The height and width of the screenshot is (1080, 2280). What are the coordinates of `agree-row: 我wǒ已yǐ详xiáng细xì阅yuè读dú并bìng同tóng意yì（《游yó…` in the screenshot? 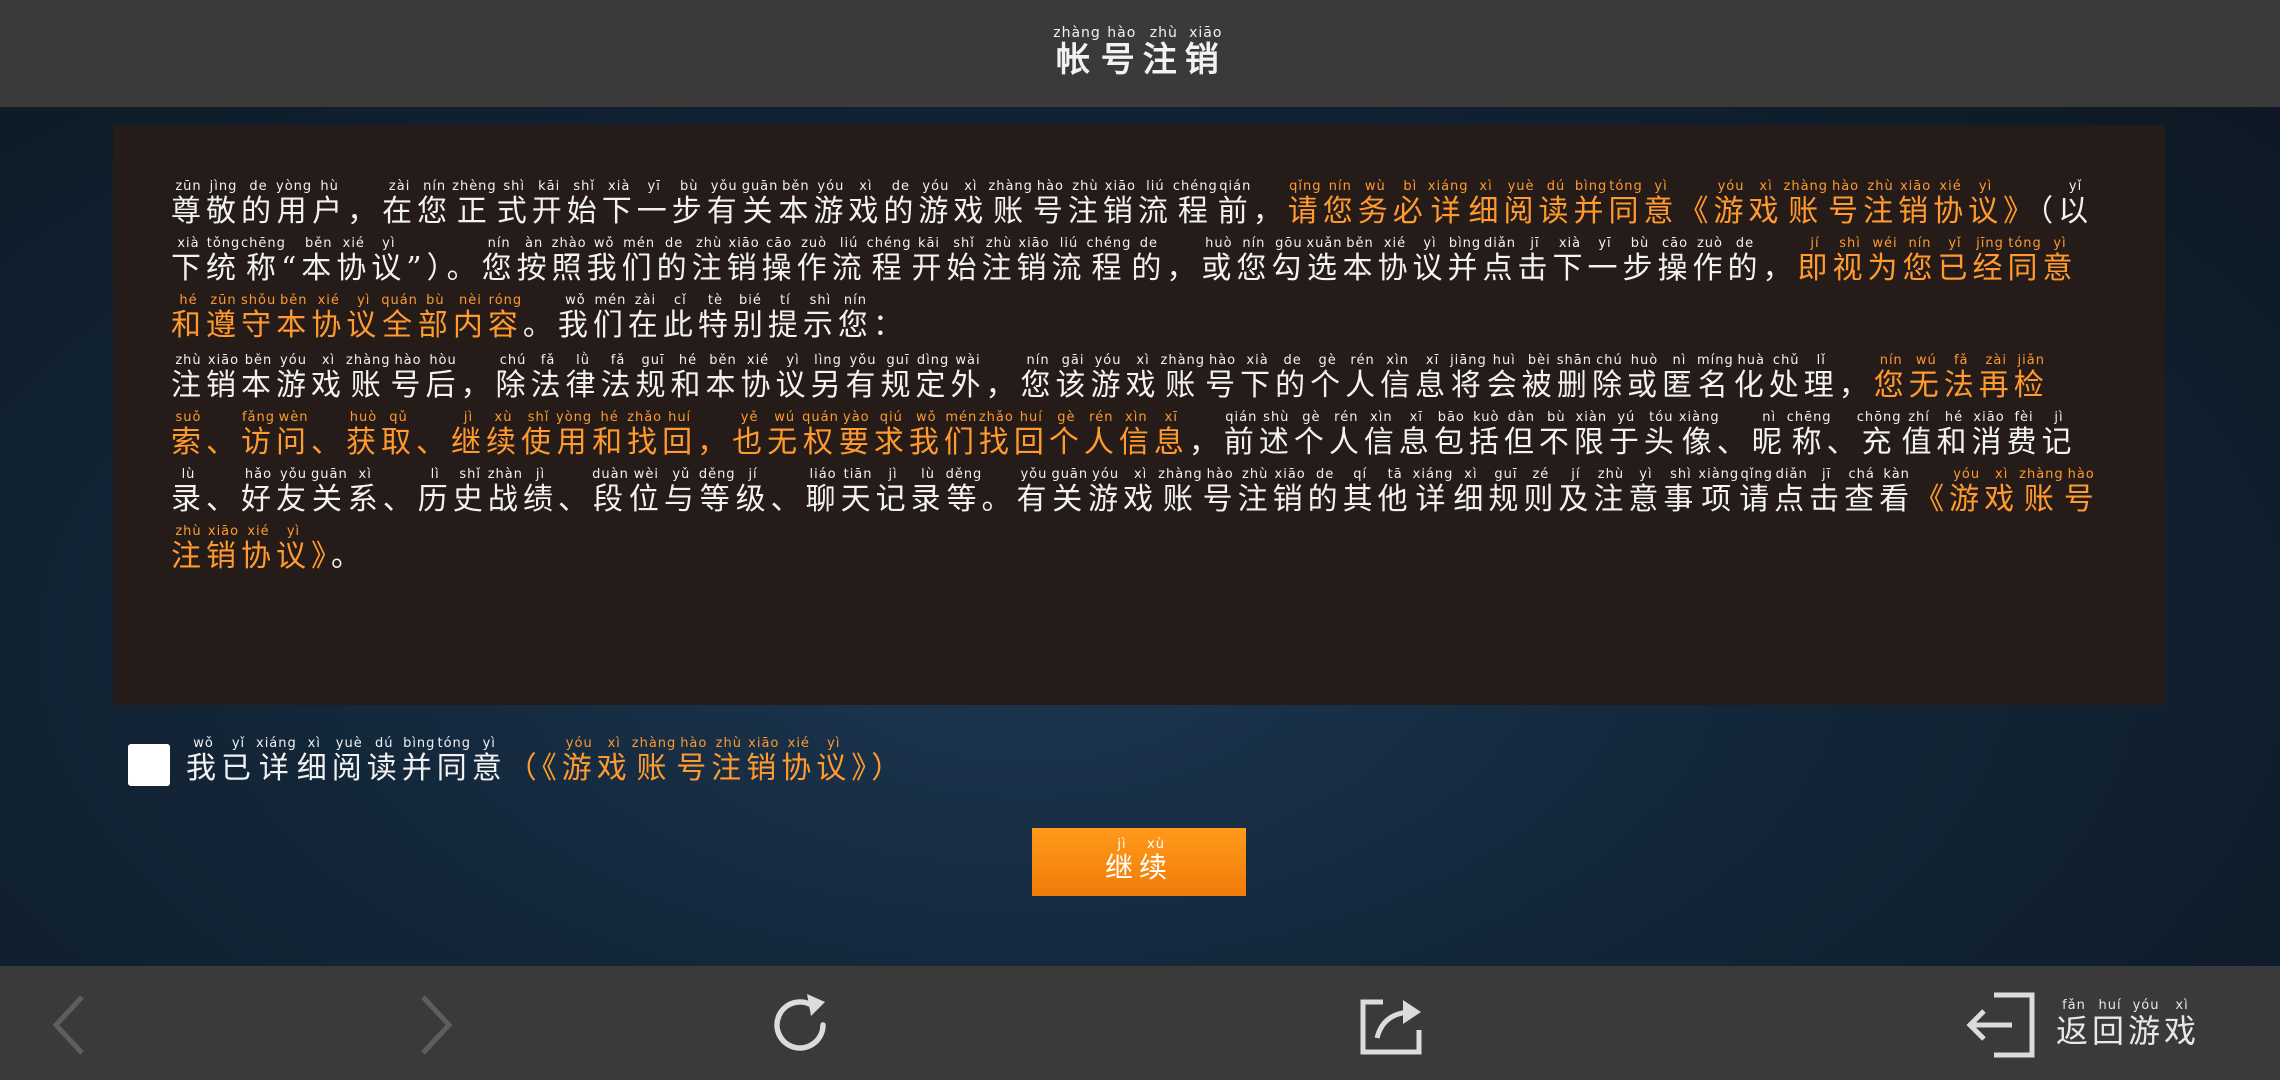 It's located at (517, 763).